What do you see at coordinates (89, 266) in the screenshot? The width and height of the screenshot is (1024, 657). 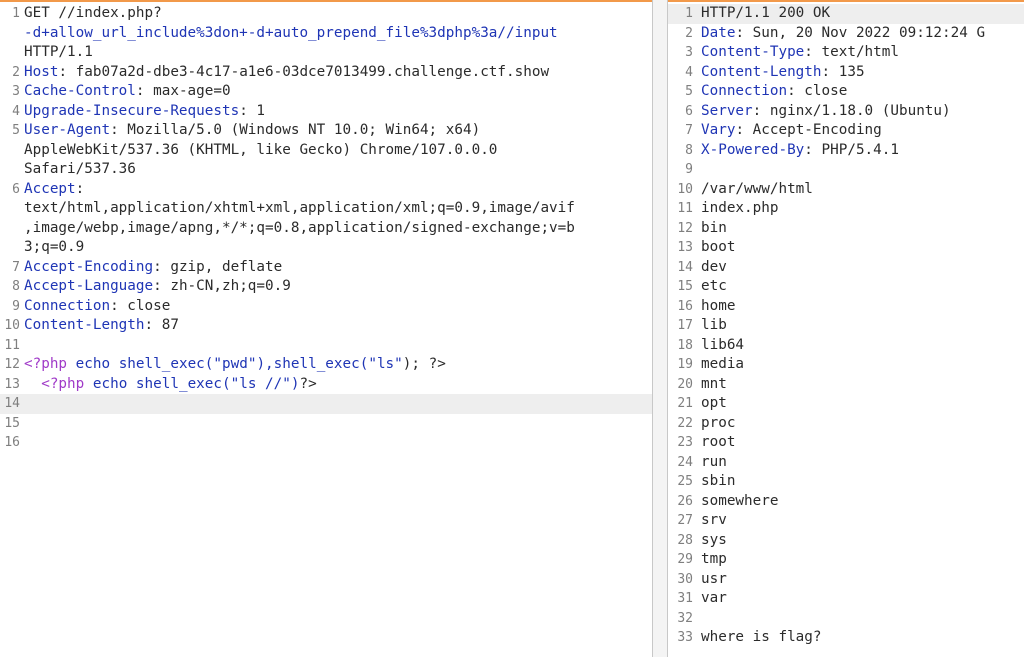 I see `header-name: Accept-Encoding` at bounding box center [89, 266].